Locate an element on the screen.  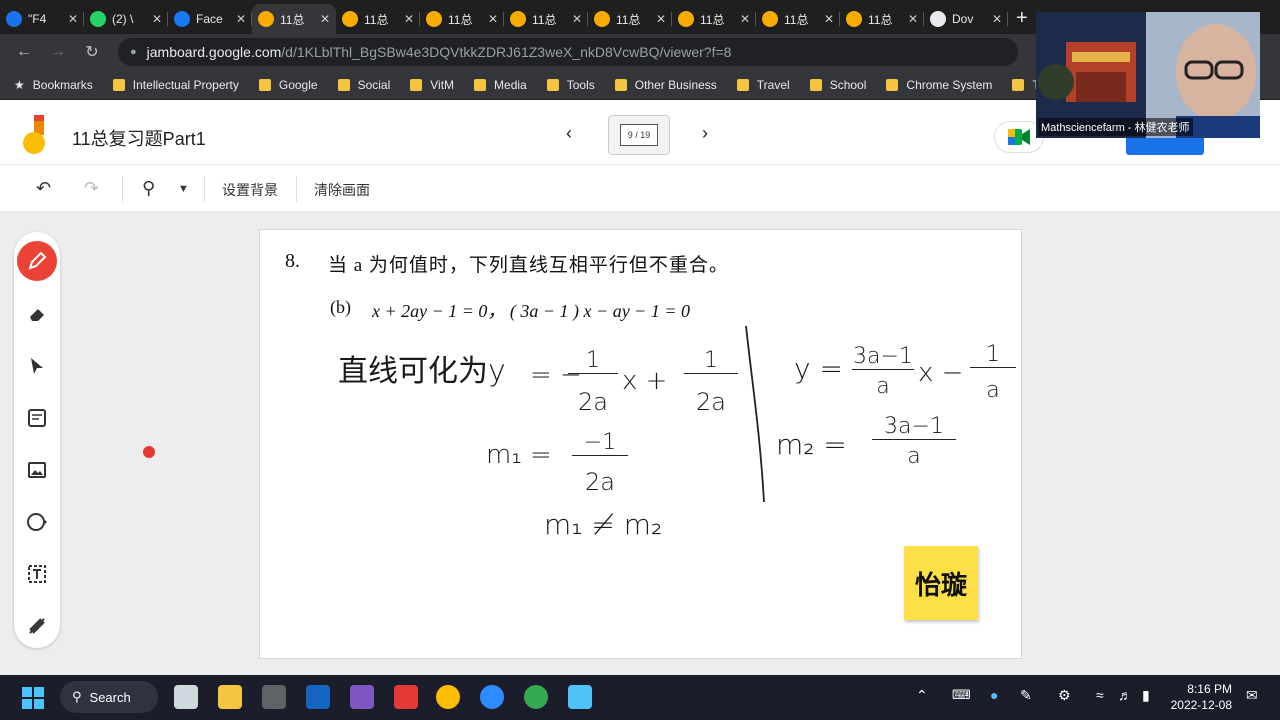
pen-menu-icon: ✎ is located at coordinates (1026, 695).